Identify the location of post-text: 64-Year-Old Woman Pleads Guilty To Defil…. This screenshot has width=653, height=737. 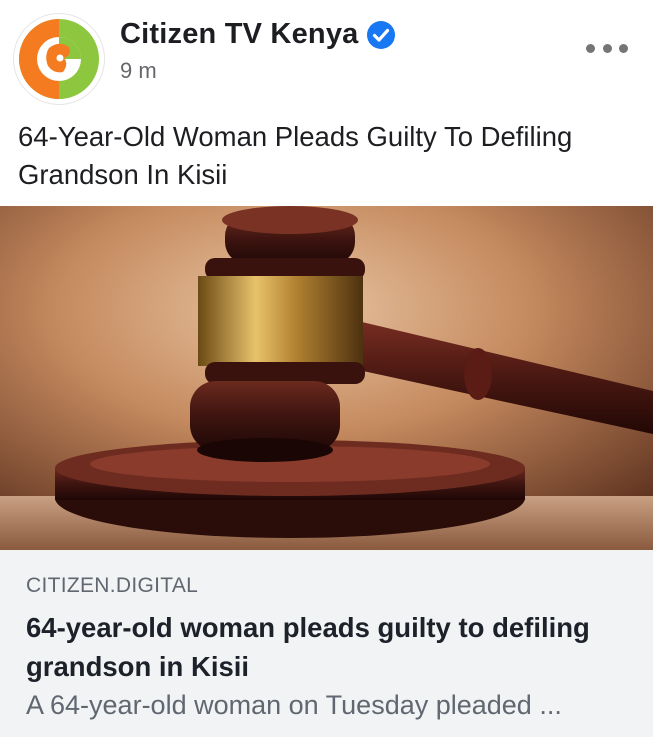
(295, 155).